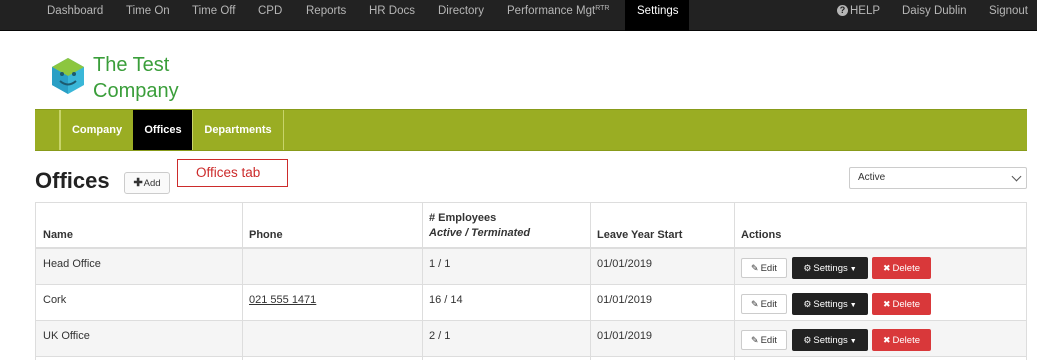 The height and width of the screenshot is (360, 1037). I want to click on office-phone: 021 555 1471, so click(282, 300).